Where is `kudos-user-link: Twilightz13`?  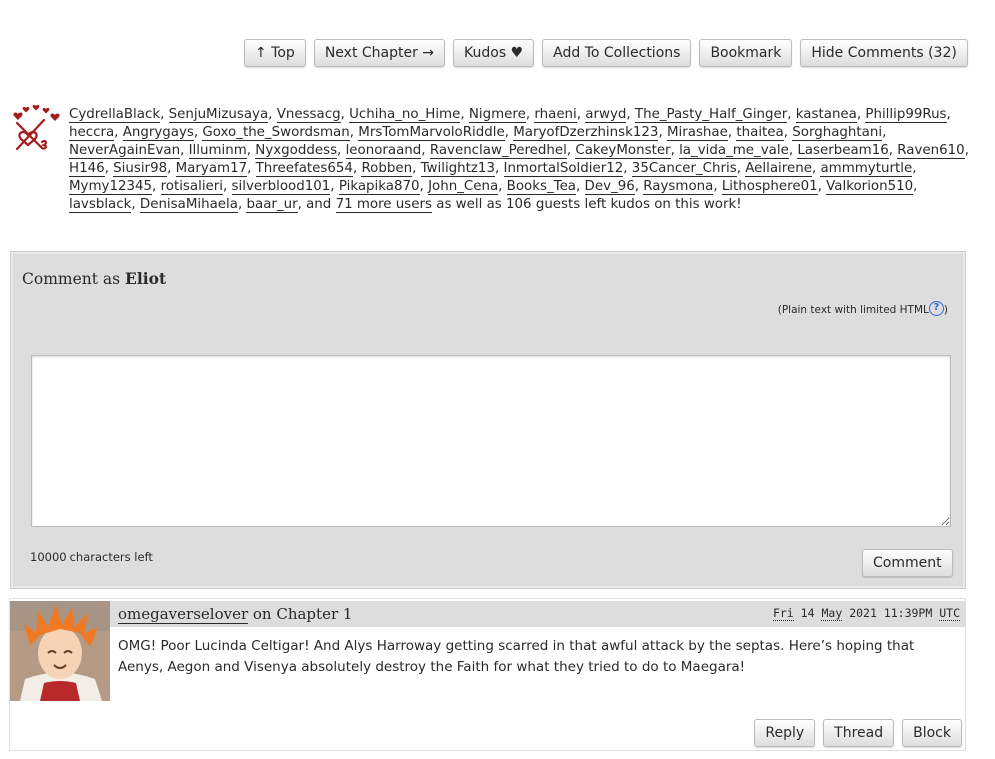 kudos-user-link: Twilightz13 is located at coordinates (457, 169).